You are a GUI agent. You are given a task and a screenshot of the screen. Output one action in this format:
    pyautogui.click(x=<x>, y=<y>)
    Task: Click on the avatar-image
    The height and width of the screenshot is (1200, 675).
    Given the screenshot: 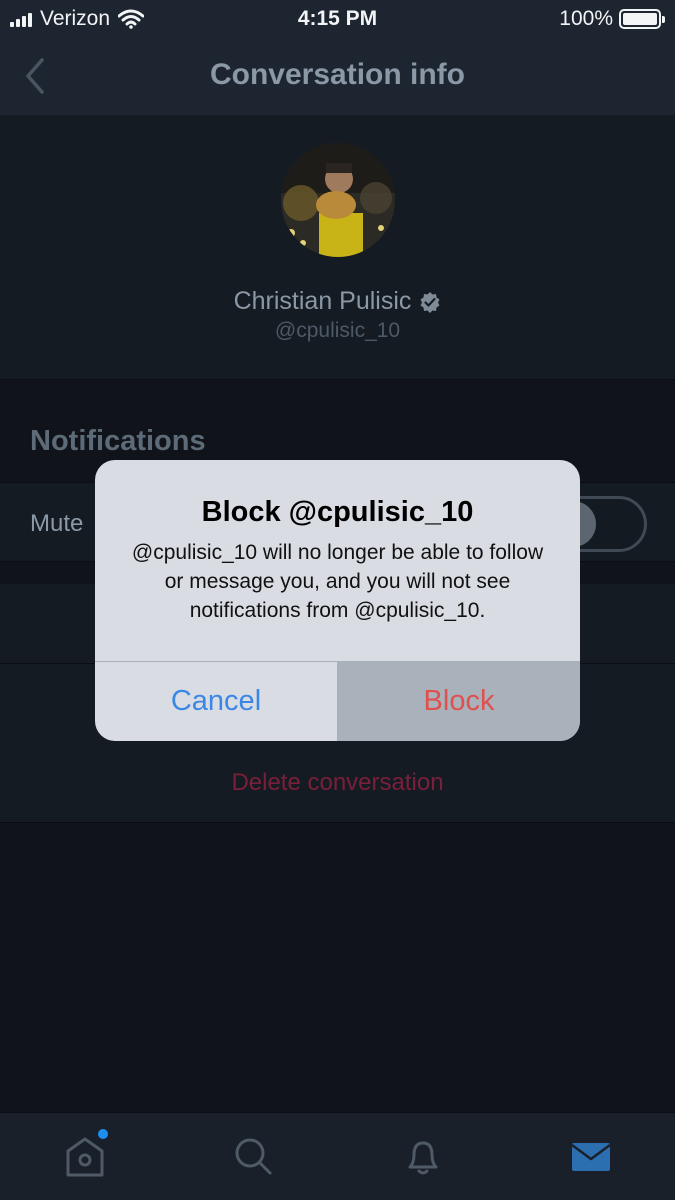 What is the action you would take?
    pyautogui.click(x=338, y=200)
    